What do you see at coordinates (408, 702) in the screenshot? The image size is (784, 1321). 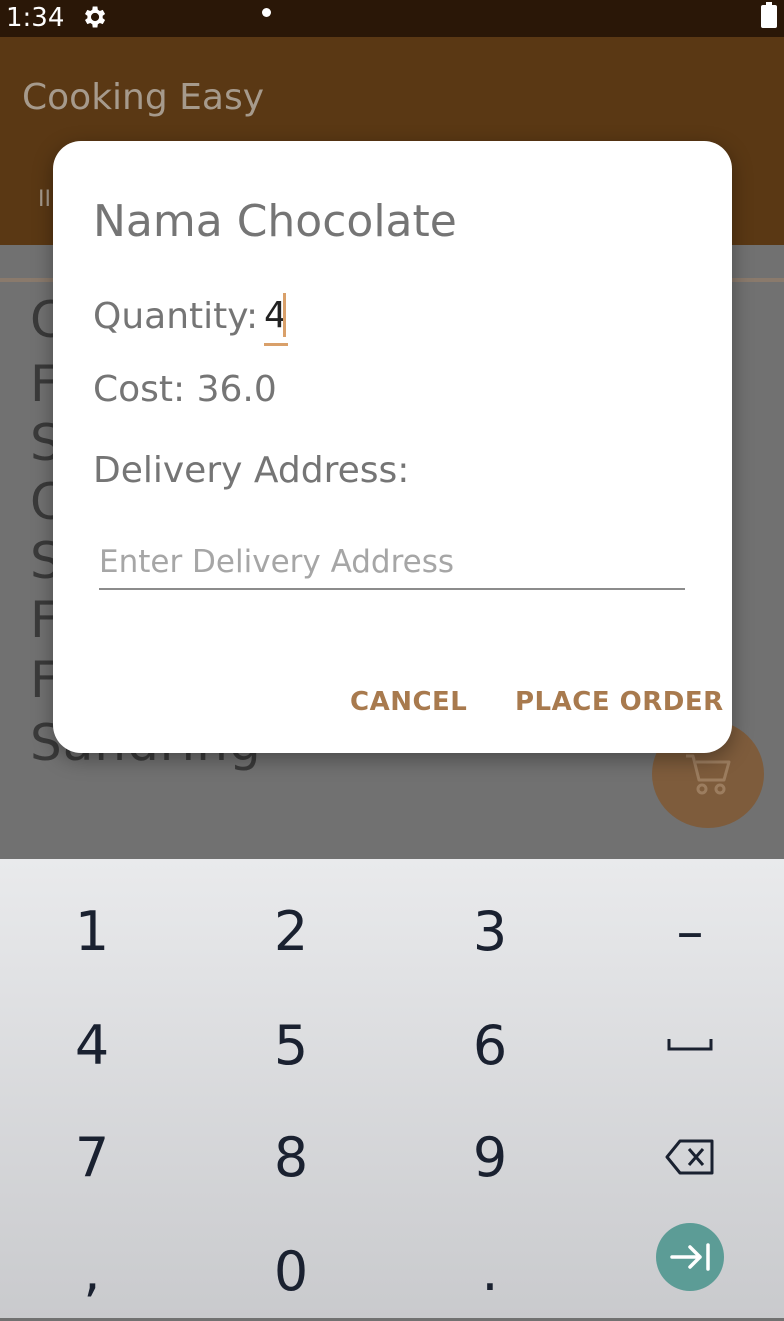 I see `cancel-button: CANCEL` at bounding box center [408, 702].